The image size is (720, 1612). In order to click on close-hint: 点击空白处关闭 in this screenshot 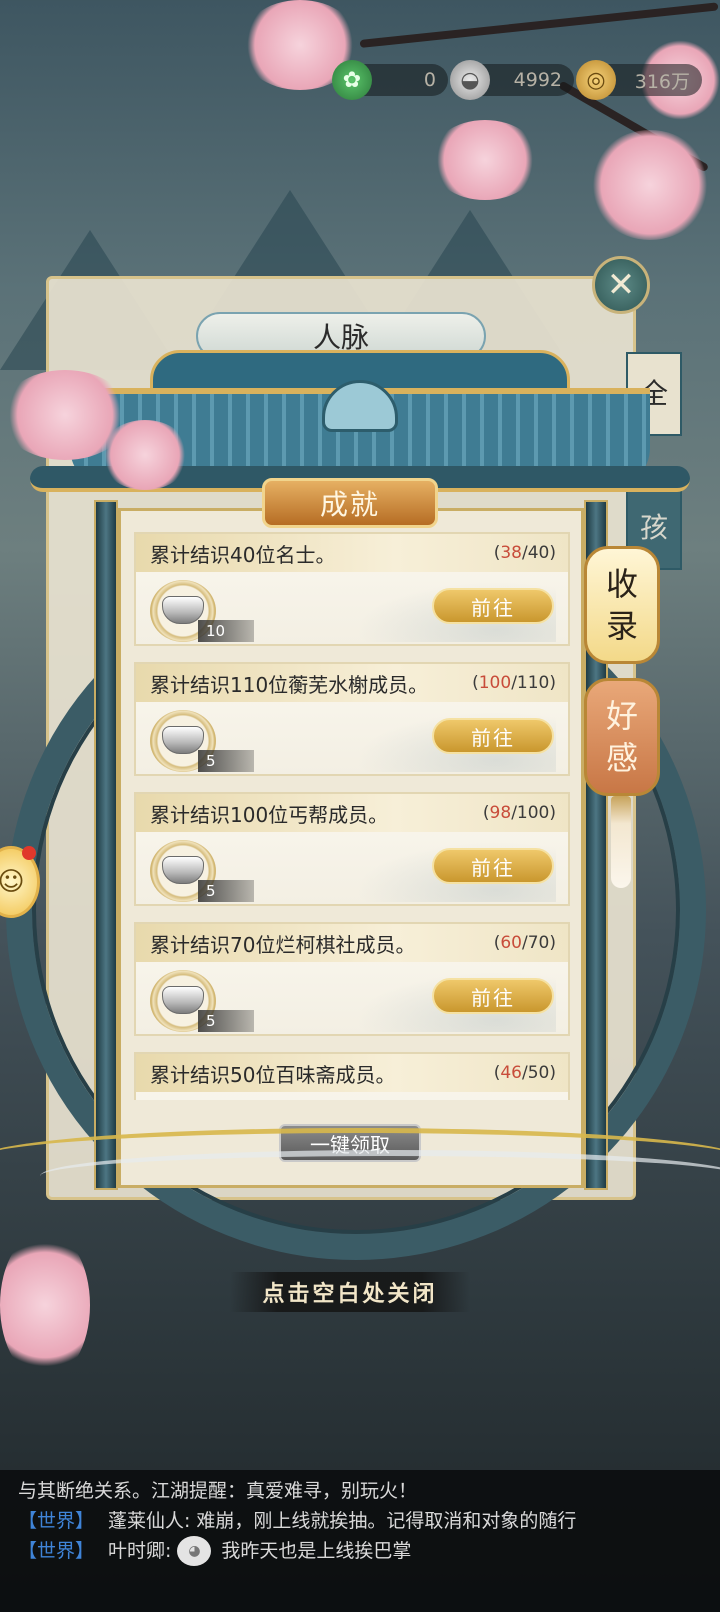, I will do `click(350, 1292)`.